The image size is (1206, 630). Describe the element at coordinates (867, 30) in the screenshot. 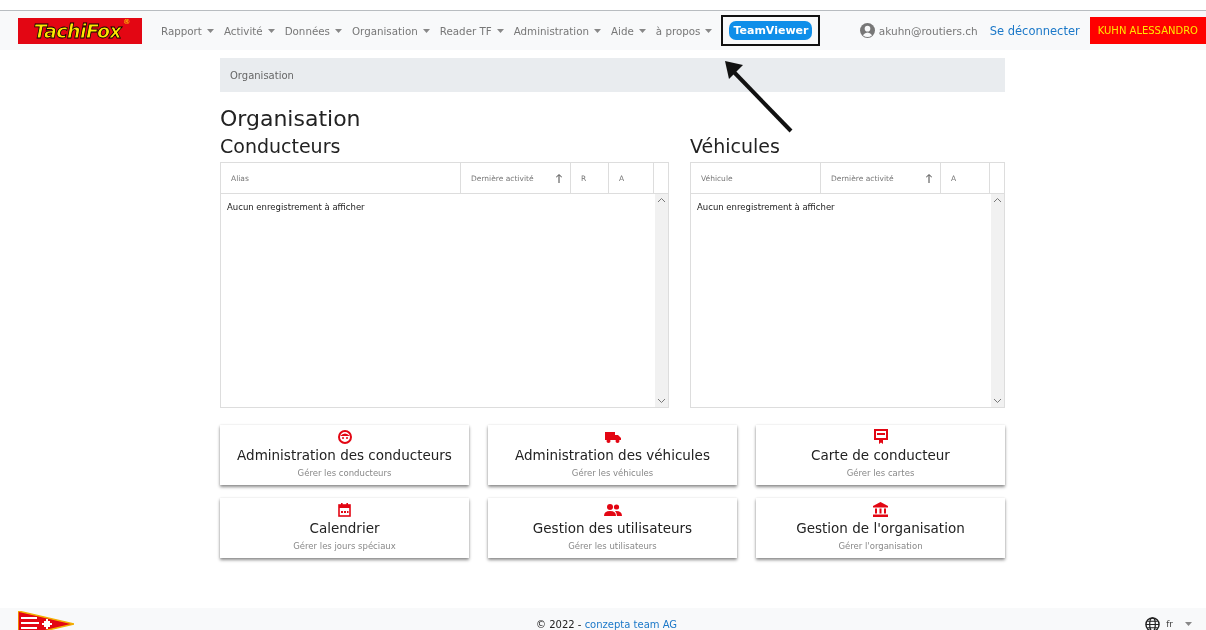

I see `user-icon` at that location.